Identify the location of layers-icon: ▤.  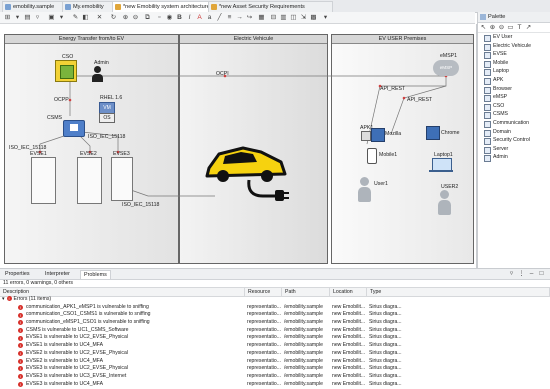
(27, 17).